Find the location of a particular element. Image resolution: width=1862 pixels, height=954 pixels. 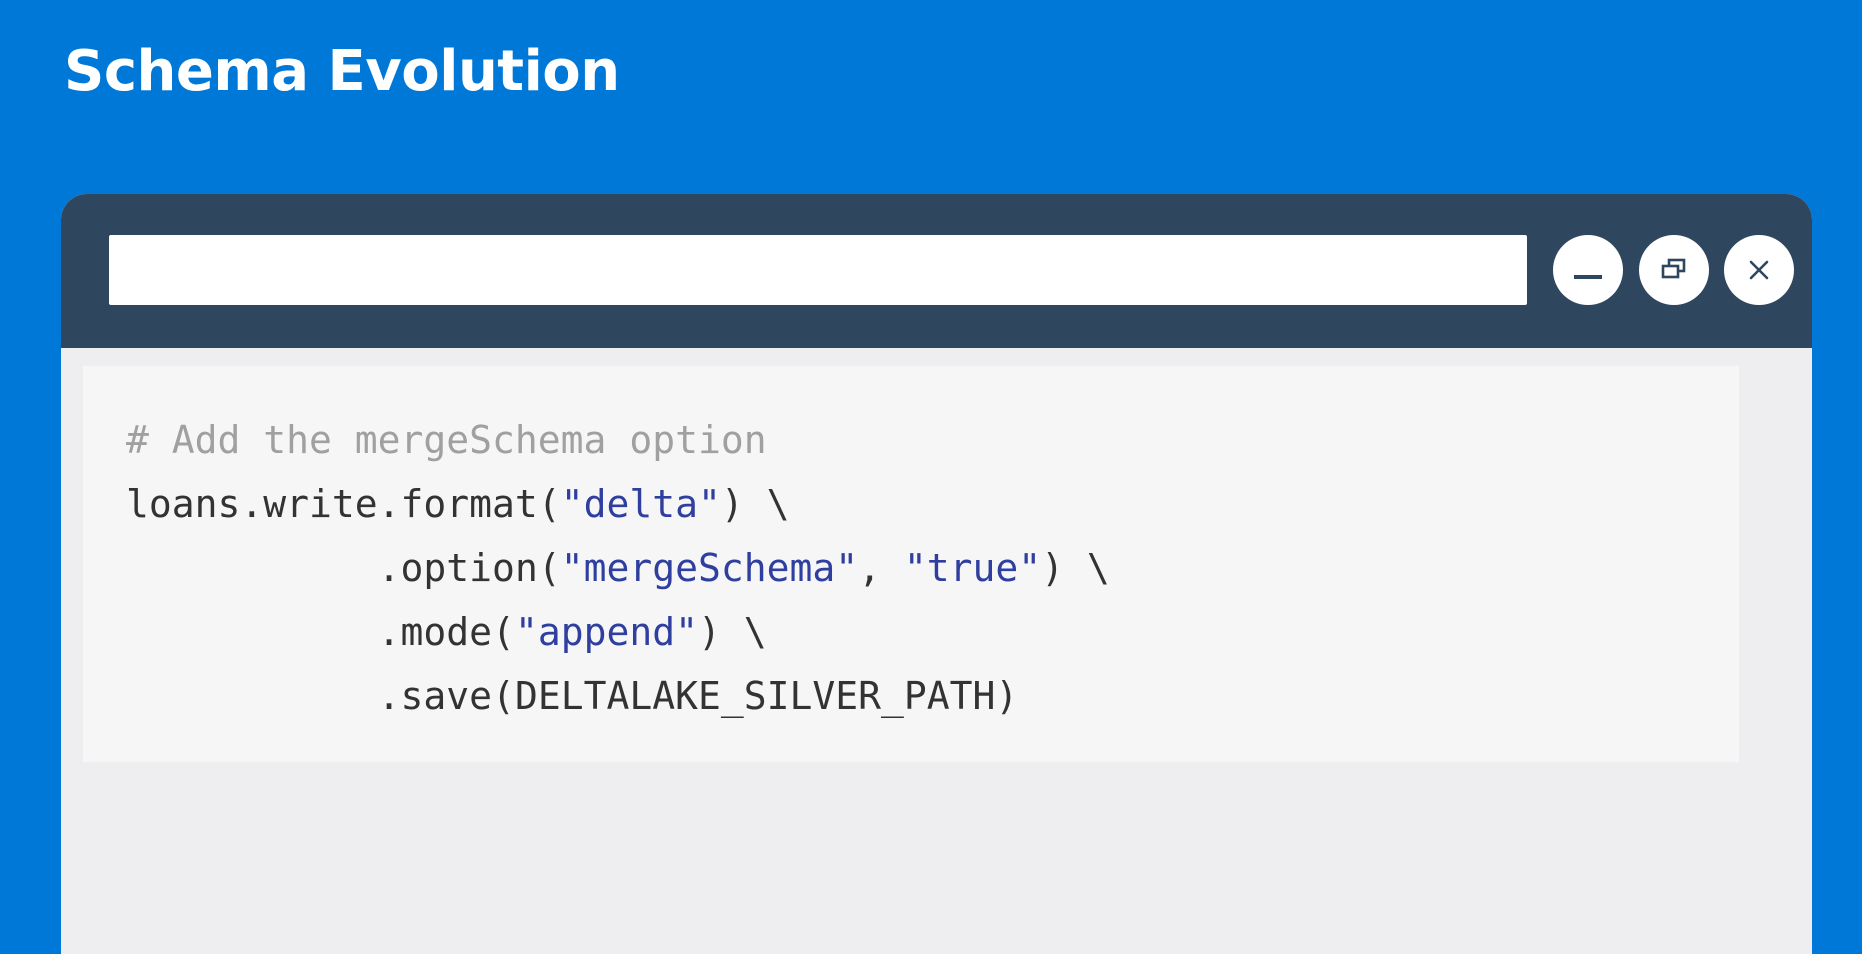

code-line-comment: # Add the mergeSchema option is located at coordinates (618, 440).